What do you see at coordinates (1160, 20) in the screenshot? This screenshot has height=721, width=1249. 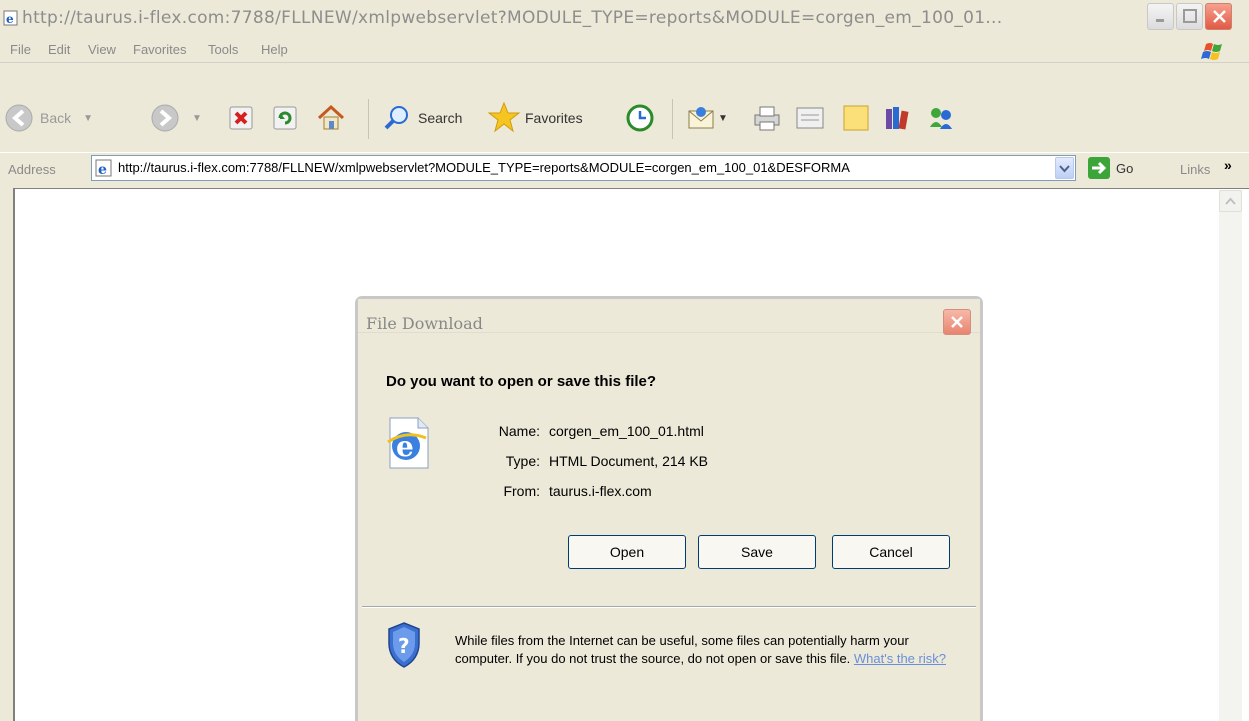 I see `minimize-icon` at bounding box center [1160, 20].